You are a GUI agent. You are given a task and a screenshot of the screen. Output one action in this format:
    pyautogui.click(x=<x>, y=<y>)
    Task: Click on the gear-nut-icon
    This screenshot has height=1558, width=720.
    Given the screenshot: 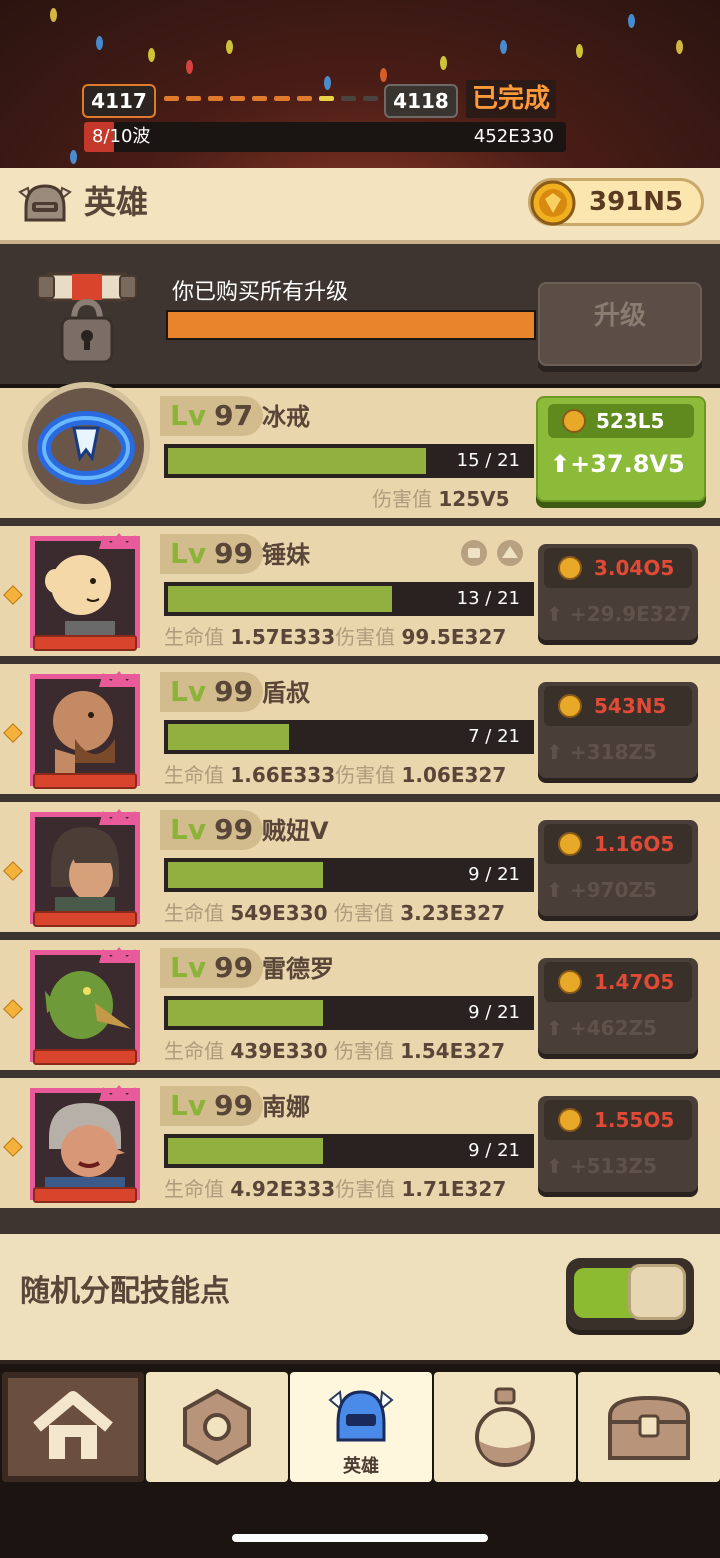 What is the action you would take?
    pyautogui.click(x=217, y=1427)
    